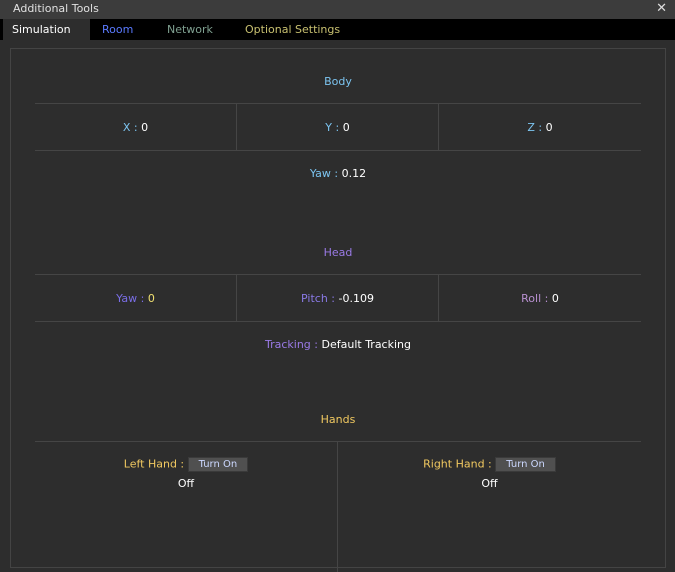  What do you see at coordinates (218, 464) in the screenshot?
I see `left-hand-turn-on-button: Turn On` at bounding box center [218, 464].